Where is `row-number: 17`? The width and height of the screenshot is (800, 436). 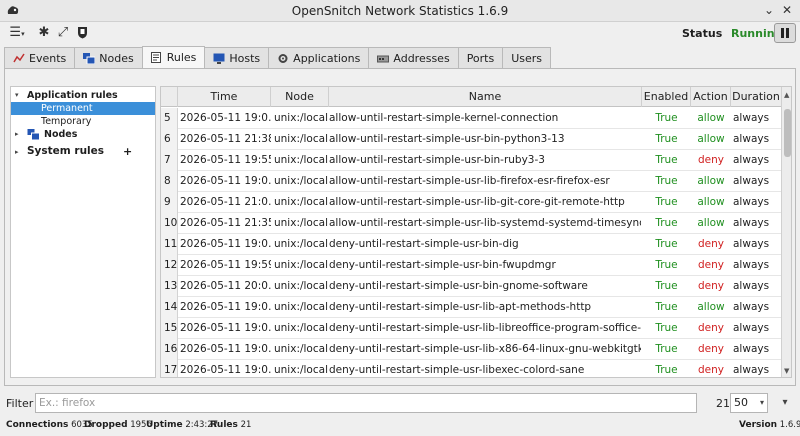
row-number: 17 is located at coordinates (169, 368).